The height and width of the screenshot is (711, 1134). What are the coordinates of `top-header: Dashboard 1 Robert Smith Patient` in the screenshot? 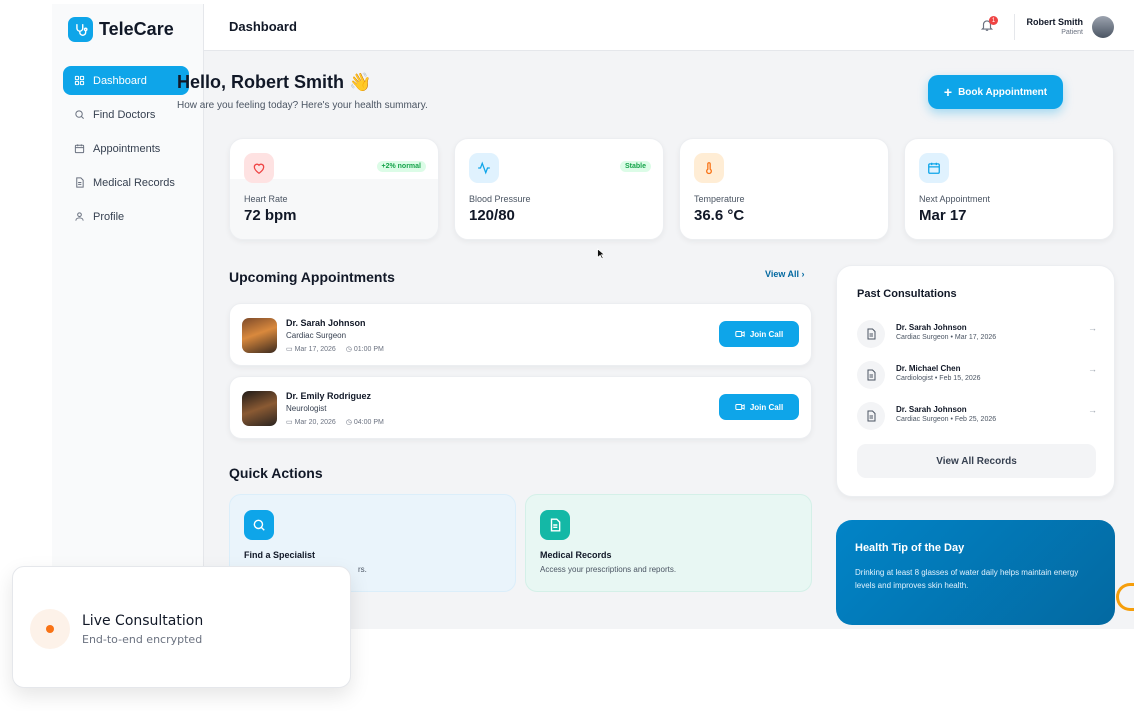 It's located at (669, 27).